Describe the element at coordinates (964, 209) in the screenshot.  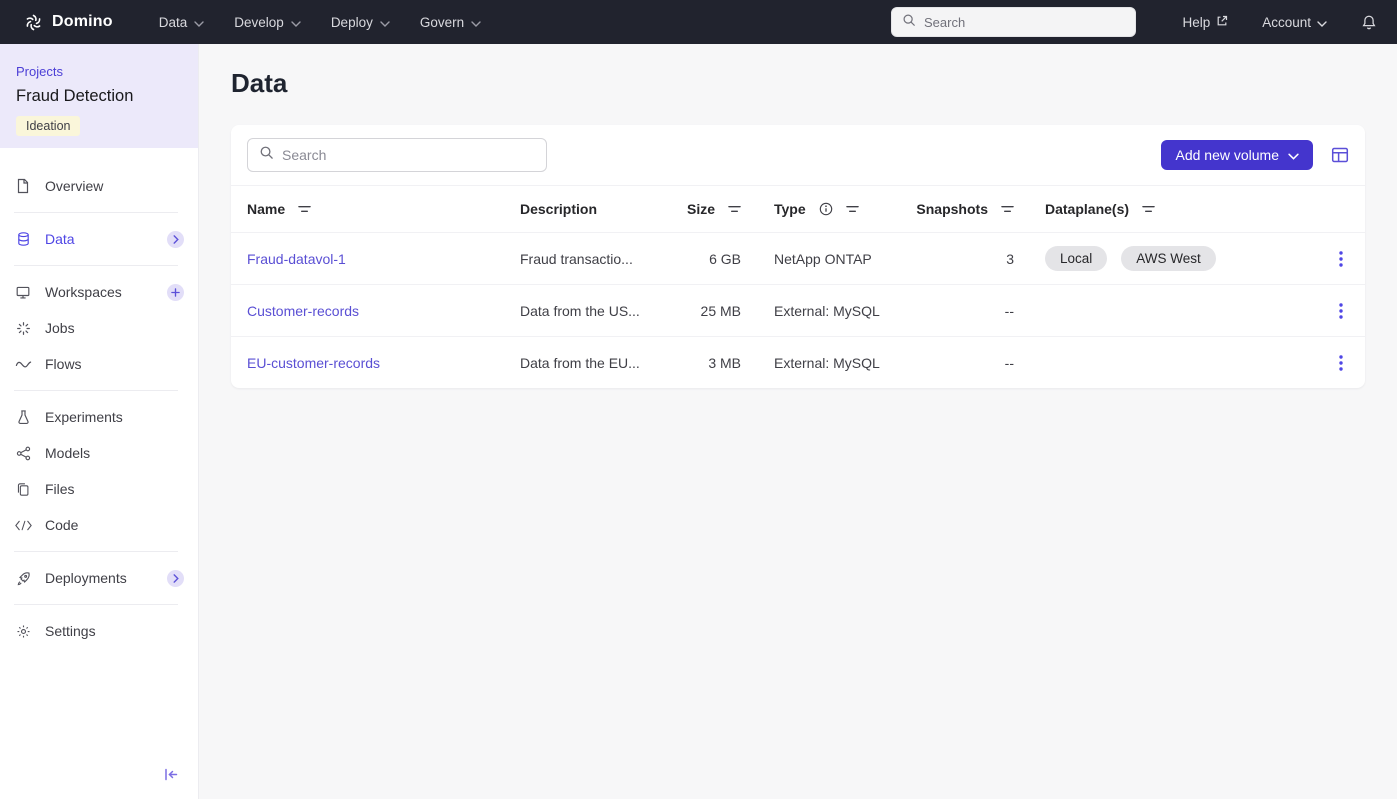
I see `column-header-snapshots: Snapshots` at that location.